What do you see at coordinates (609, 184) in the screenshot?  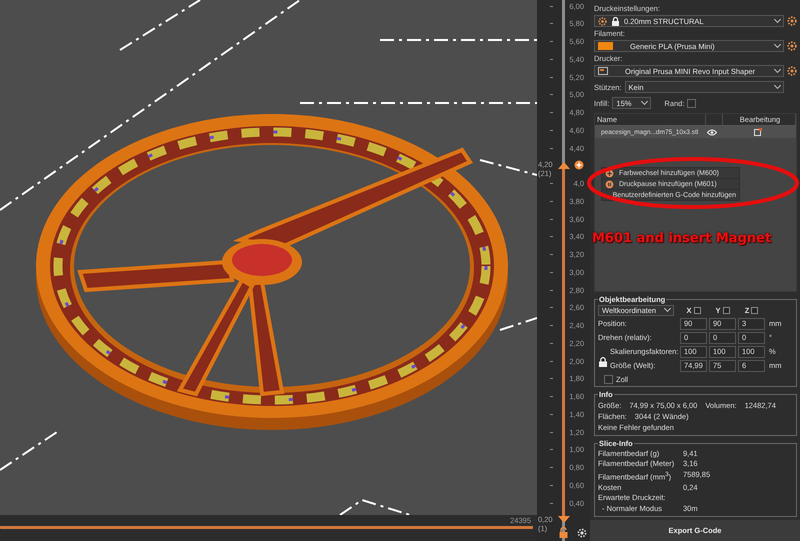 I see `pause-icon` at bounding box center [609, 184].